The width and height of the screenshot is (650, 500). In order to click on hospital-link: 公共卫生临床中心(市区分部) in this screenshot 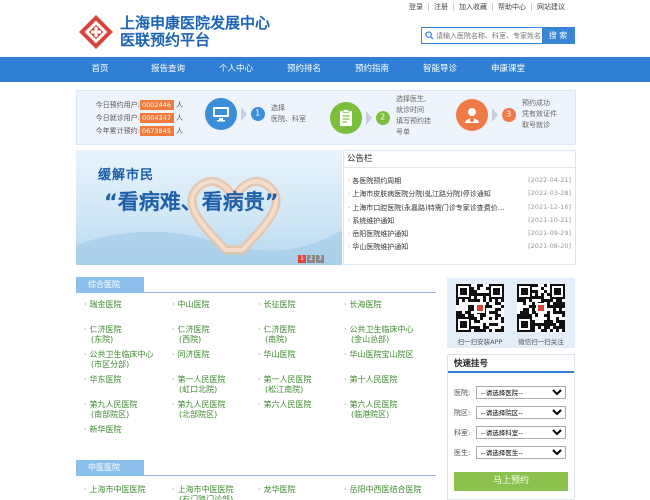, I will do `click(119, 360)`.